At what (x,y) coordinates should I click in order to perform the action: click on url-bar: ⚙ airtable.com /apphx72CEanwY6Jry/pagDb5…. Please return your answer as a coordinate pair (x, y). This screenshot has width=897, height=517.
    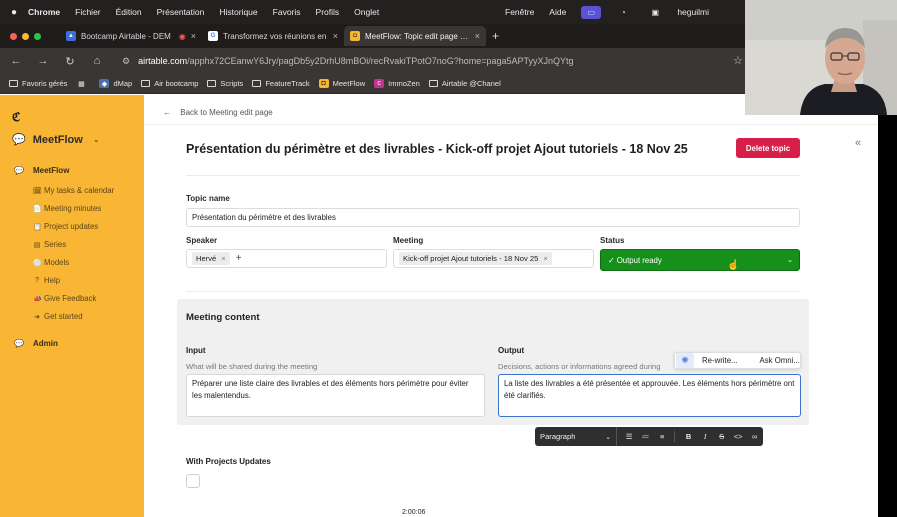
    Looking at the image, I should click on (426, 61).